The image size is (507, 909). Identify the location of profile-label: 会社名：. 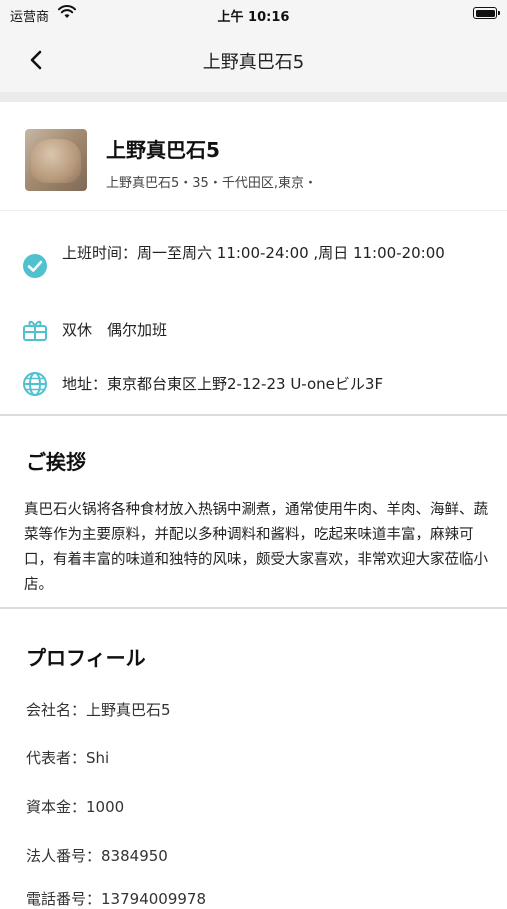
(56, 710).